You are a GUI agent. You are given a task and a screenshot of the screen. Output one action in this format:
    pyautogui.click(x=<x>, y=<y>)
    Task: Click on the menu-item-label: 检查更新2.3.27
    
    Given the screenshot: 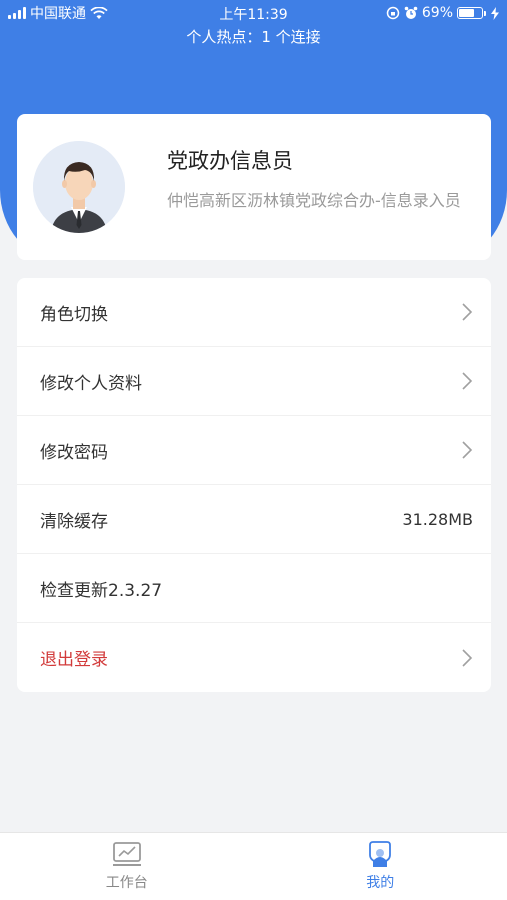 What is the action you would take?
    pyautogui.click(x=101, y=590)
    